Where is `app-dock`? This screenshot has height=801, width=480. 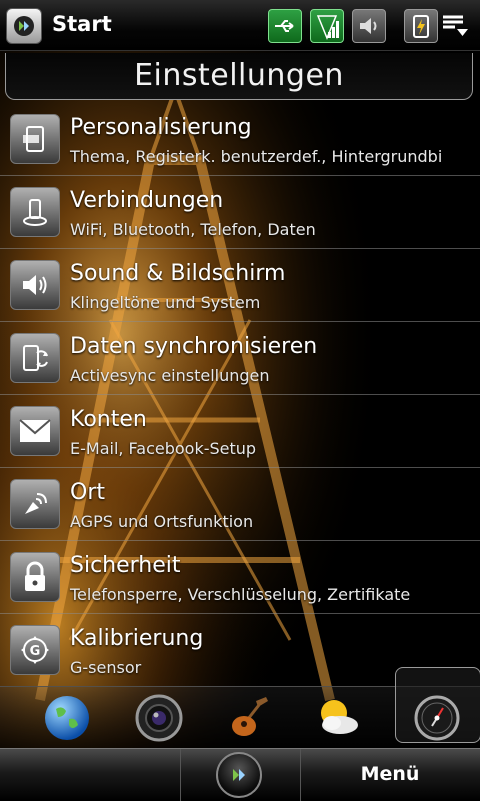 app-dock is located at coordinates (240, 708).